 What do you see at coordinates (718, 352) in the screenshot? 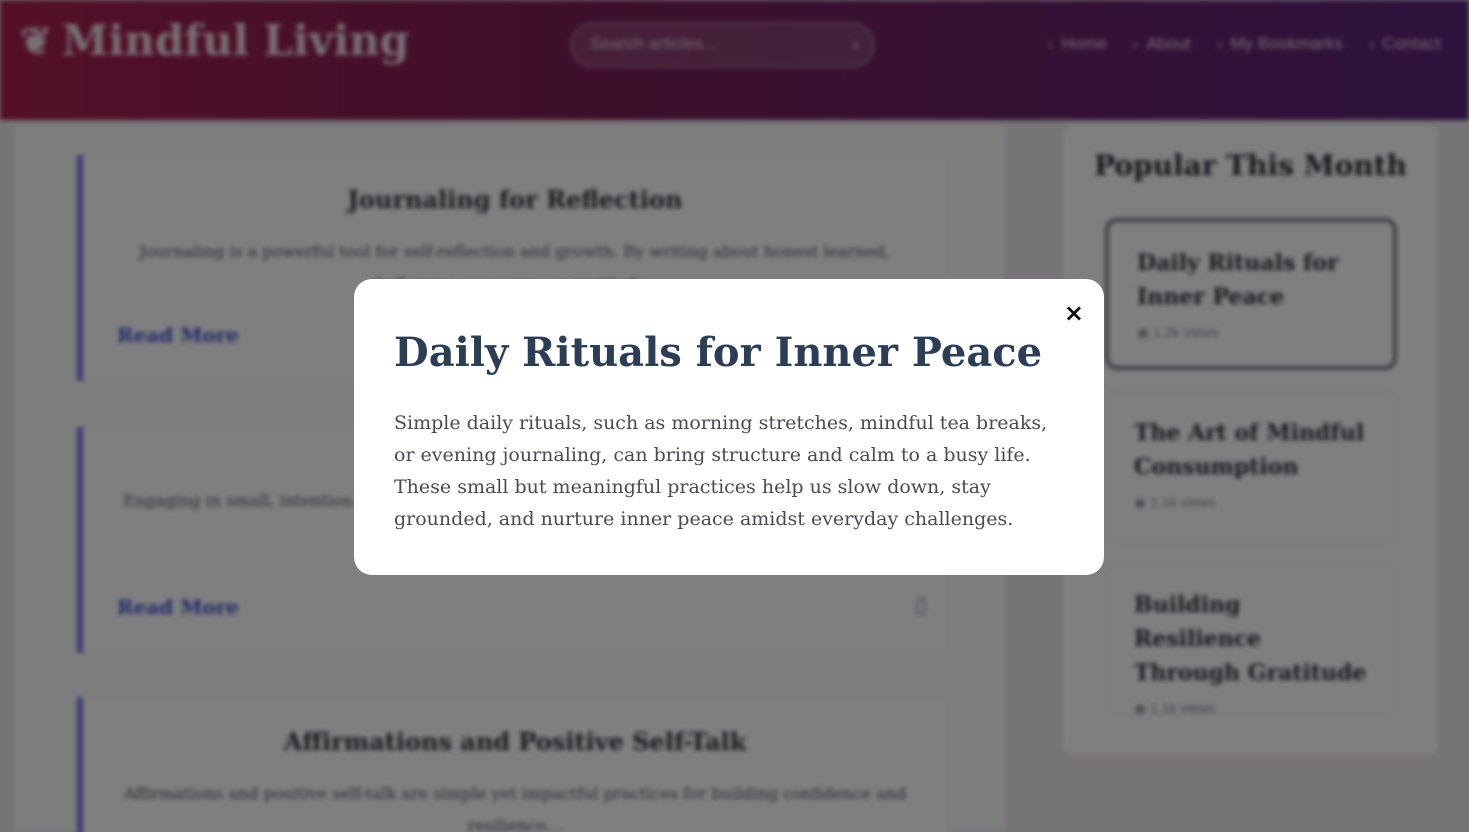
I see `modal-title: Daily Rituals for Inner Peace` at bounding box center [718, 352].